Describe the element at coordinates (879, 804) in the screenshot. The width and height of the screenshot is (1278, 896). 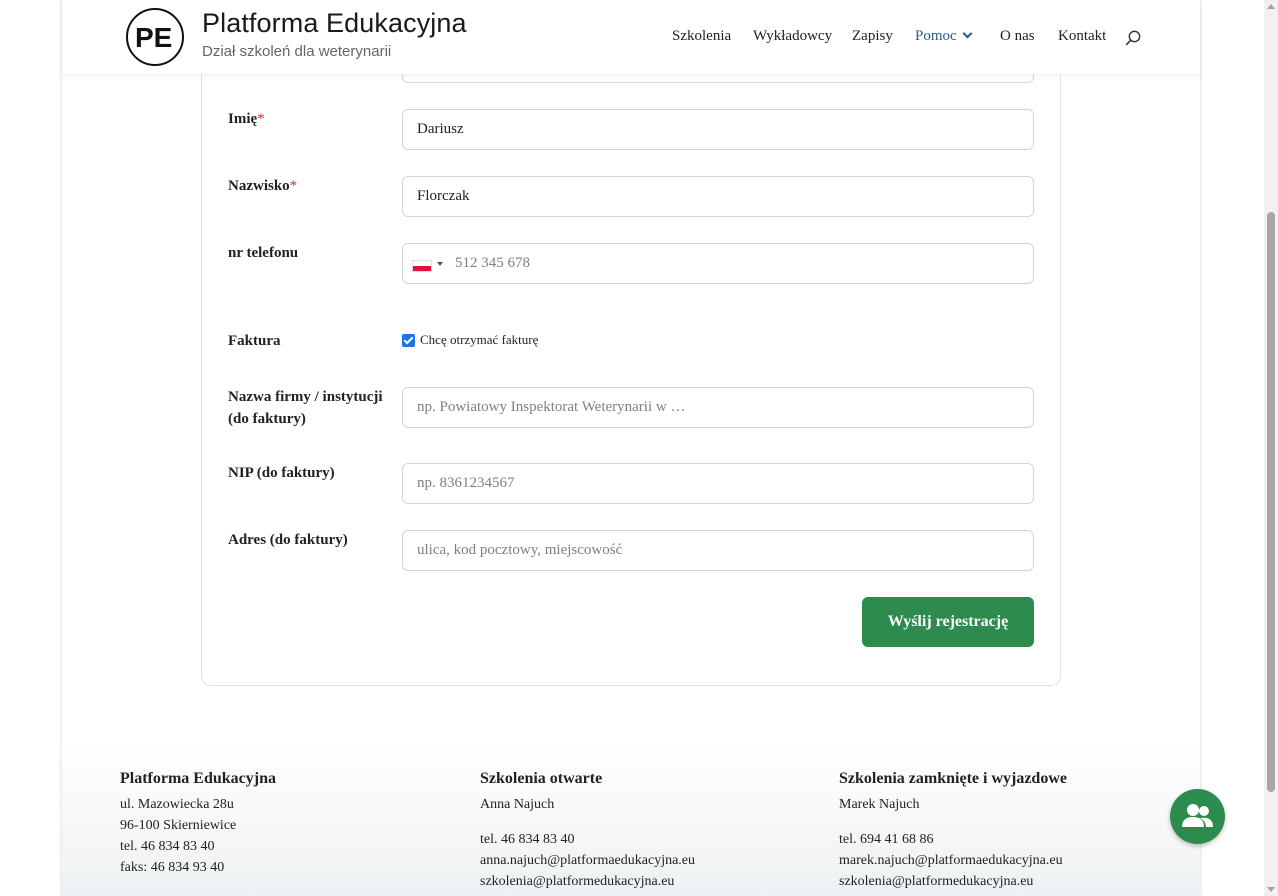
I see `footer-closed-person: Marek Najuch` at that location.